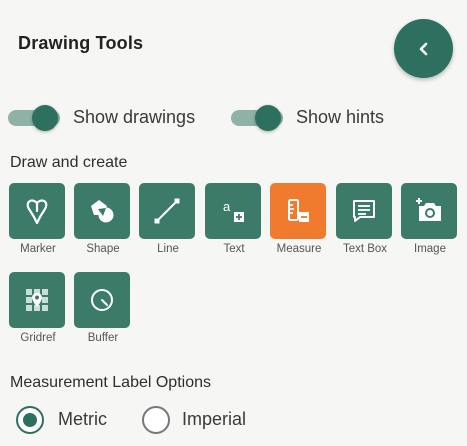 The width and height of the screenshot is (467, 446). Describe the element at coordinates (37, 300) in the screenshot. I see `gridref-icon` at that location.